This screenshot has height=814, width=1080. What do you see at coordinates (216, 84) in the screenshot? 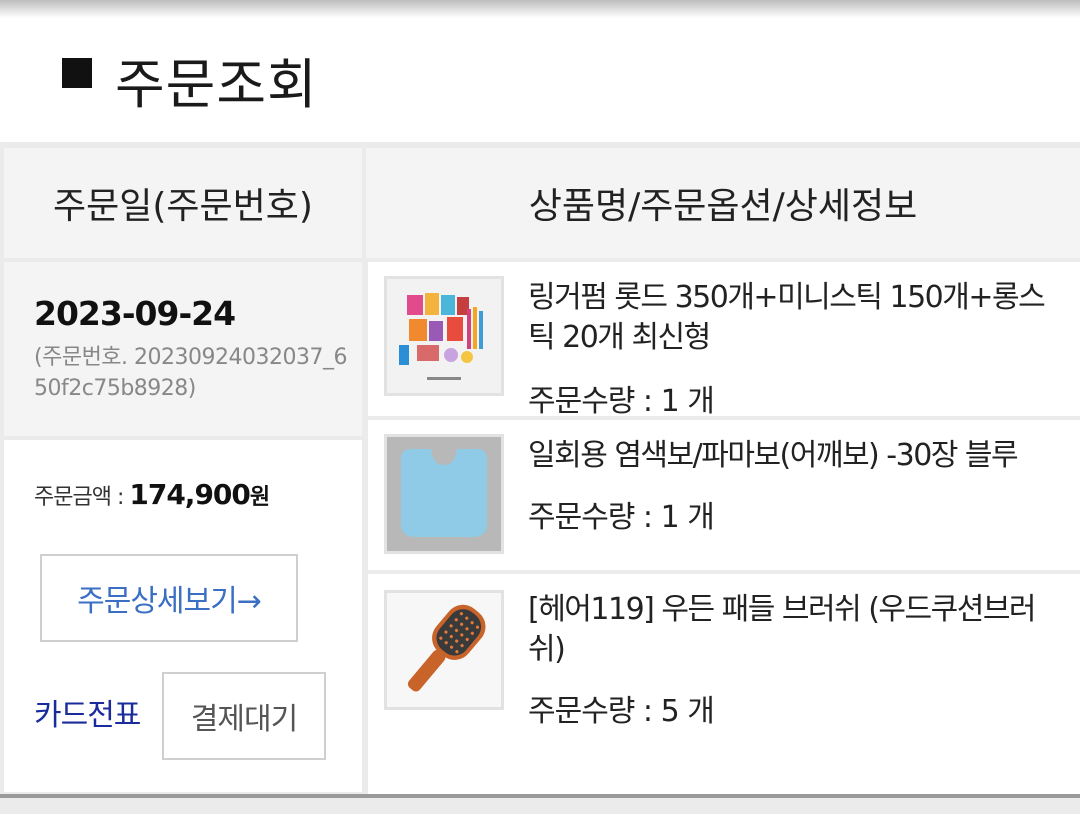
I see `page-title: 주문조회` at bounding box center [216, 84].